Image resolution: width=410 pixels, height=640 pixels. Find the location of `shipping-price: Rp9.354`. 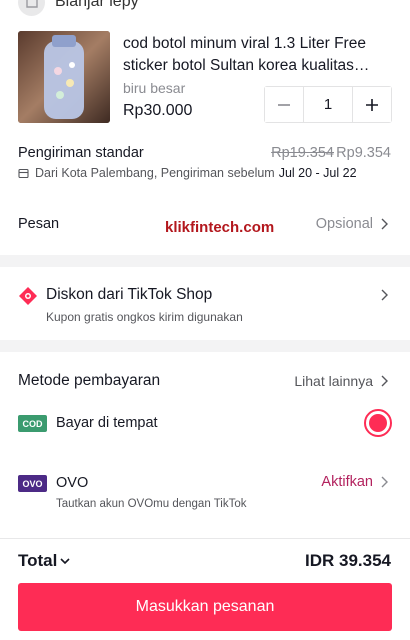

shipping-price: Rp9.354 is located at coordinates (363, 153).